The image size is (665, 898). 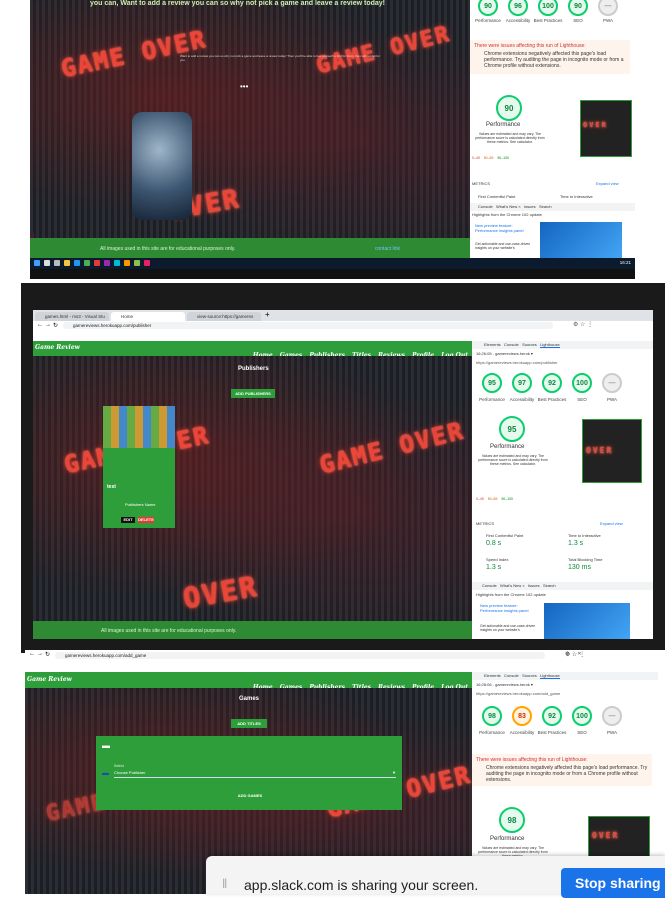 I want to click on browser-tab: view-source:https://gameres, so click(x=224, y=316).